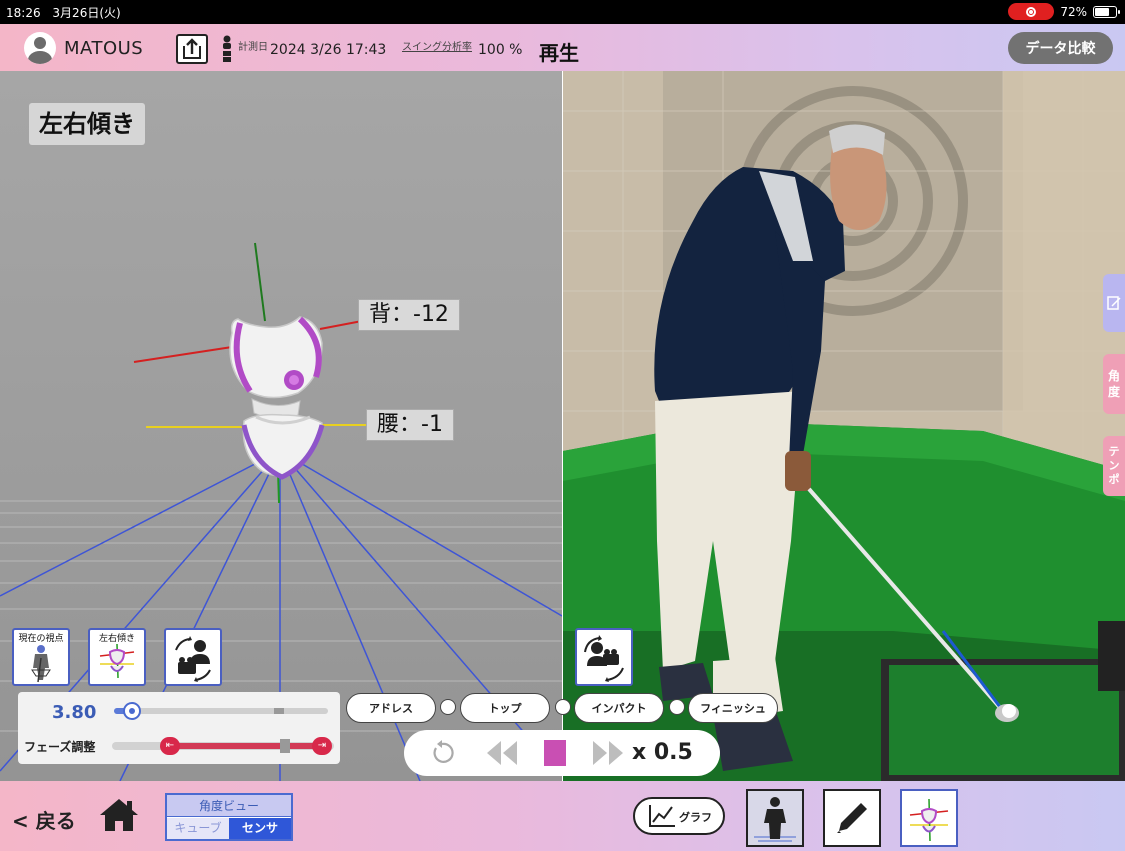  What do you see at coordinates (260, 828) in the screenshot?
I see `angle-view-sensor-option: センサ` at bounding box center [260, 828].